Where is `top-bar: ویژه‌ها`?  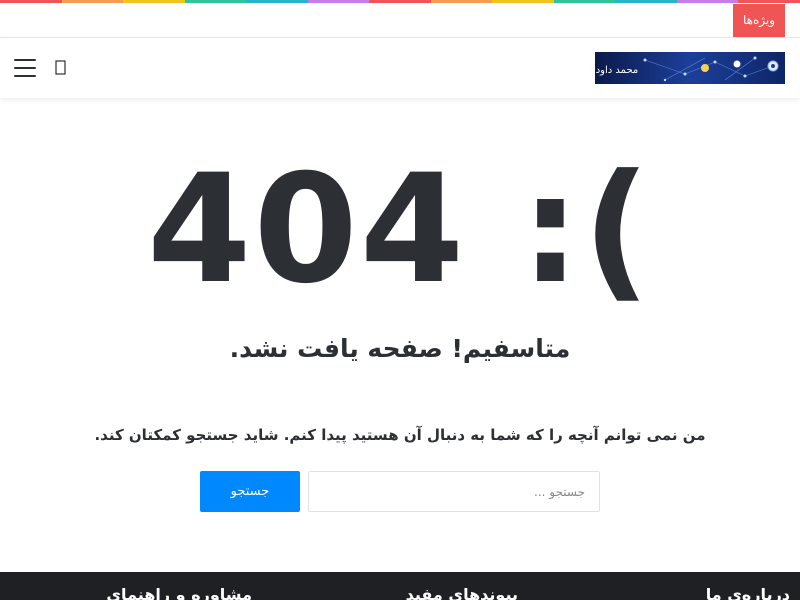 top-bar: ویژه‌ها is located at coordinates (400, 20).